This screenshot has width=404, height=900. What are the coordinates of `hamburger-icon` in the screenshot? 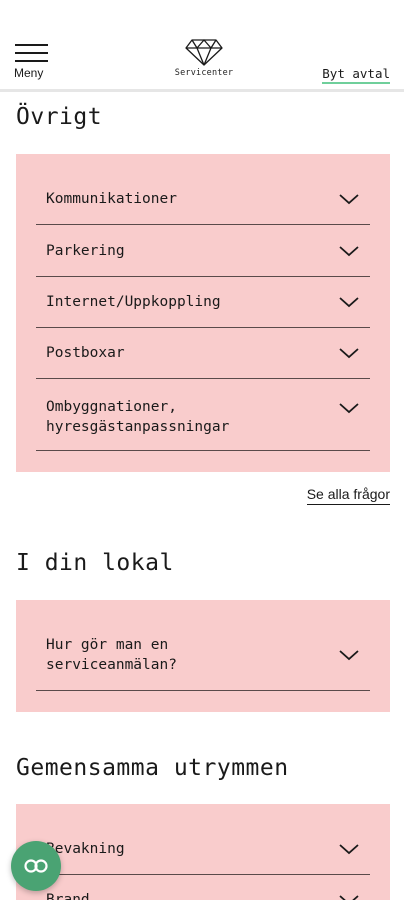 It's located at (31, 45).